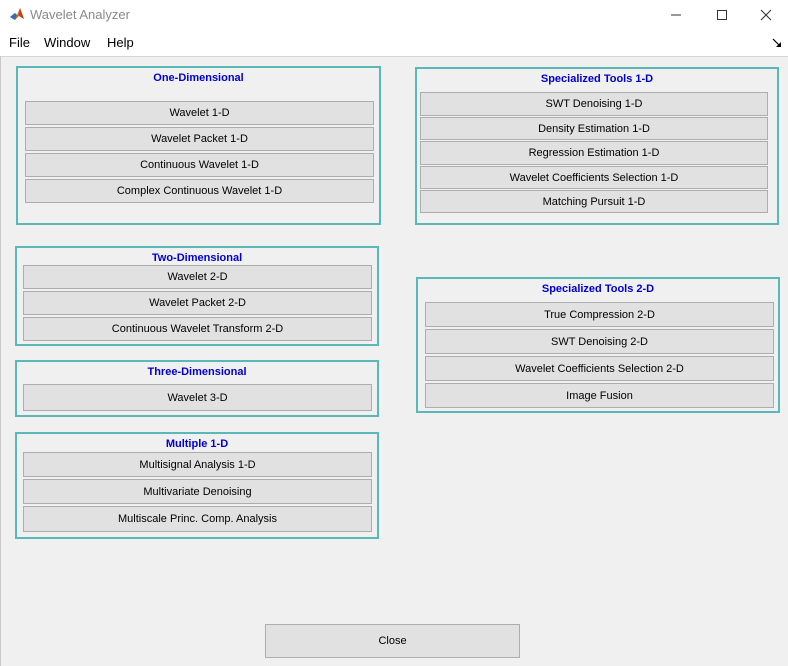  Describe the element at coordinates (199, 165) in the screenshot. I see `continuous-wavelet-1d-button: Continuous Wavelet 1-D` at that location.